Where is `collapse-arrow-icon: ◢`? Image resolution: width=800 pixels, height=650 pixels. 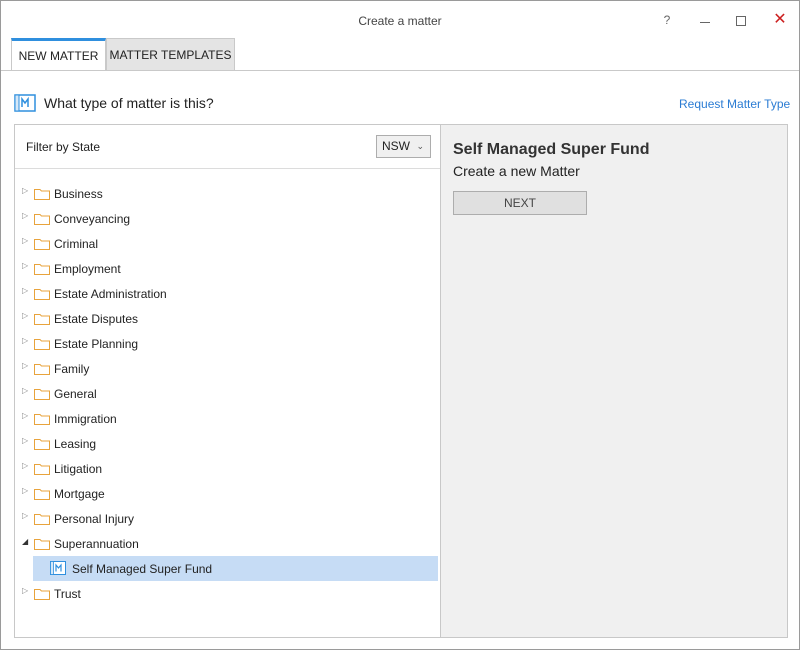
collapse-arrow-icon: ◢ is located at coordinates (25, 541).